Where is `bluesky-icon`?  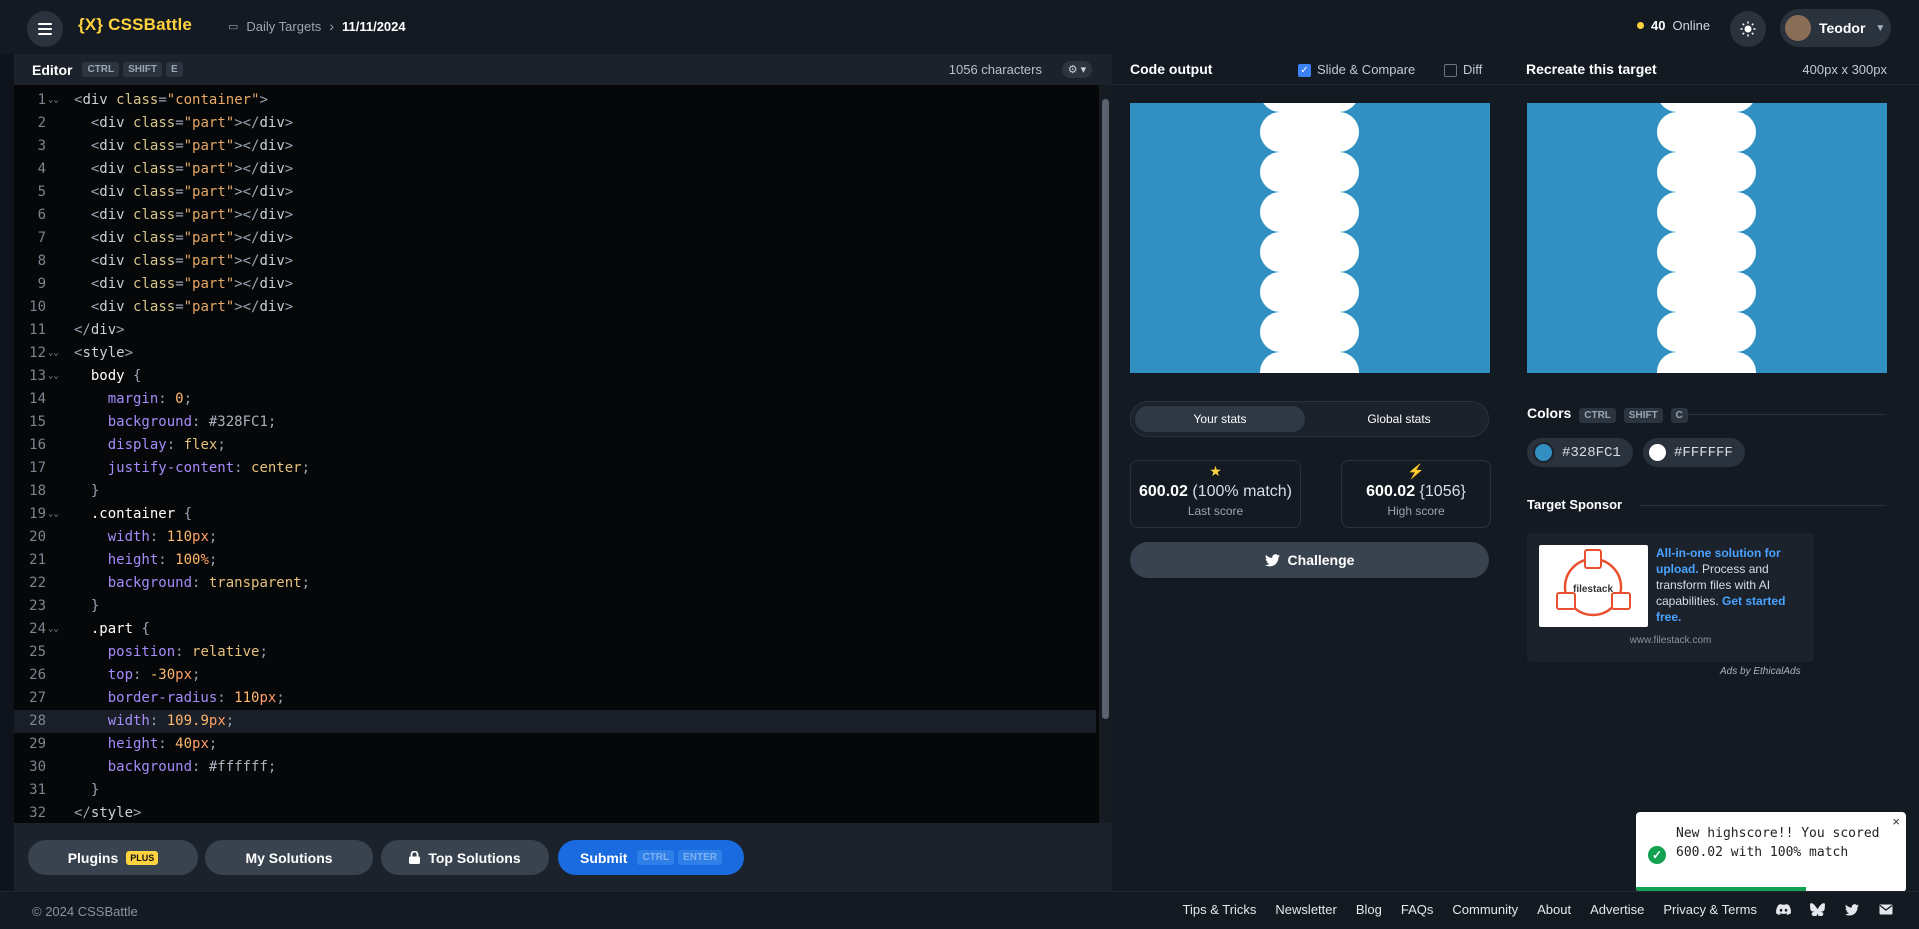 bluesky-icon is located at coordinates (1817, 909).